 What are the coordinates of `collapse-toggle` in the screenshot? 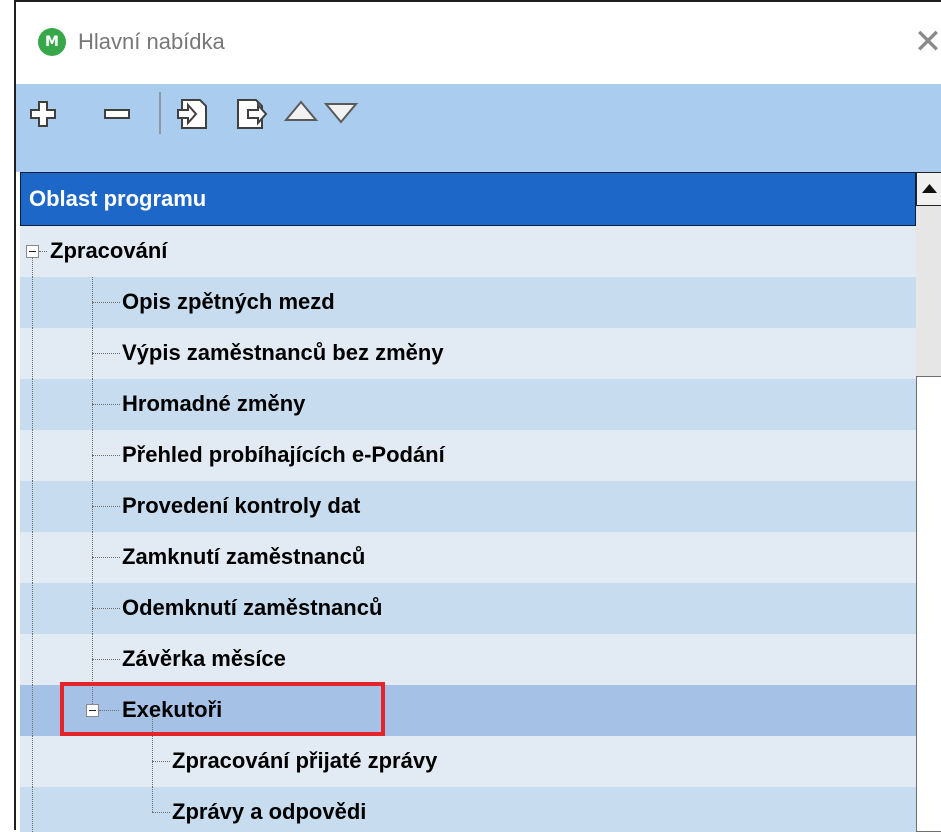 It's located at (32, 251).